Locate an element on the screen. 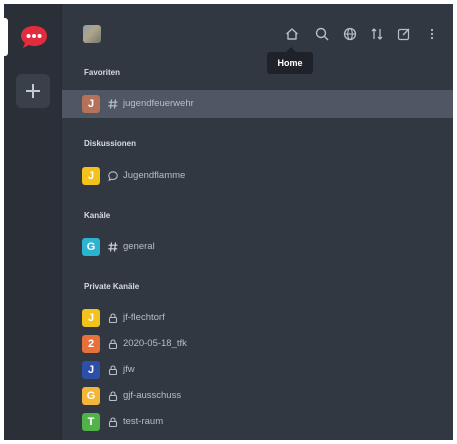 This screenshot has height=444, width=457. section-private-channels: Private Kanäle is located at coordinates (112, 286).